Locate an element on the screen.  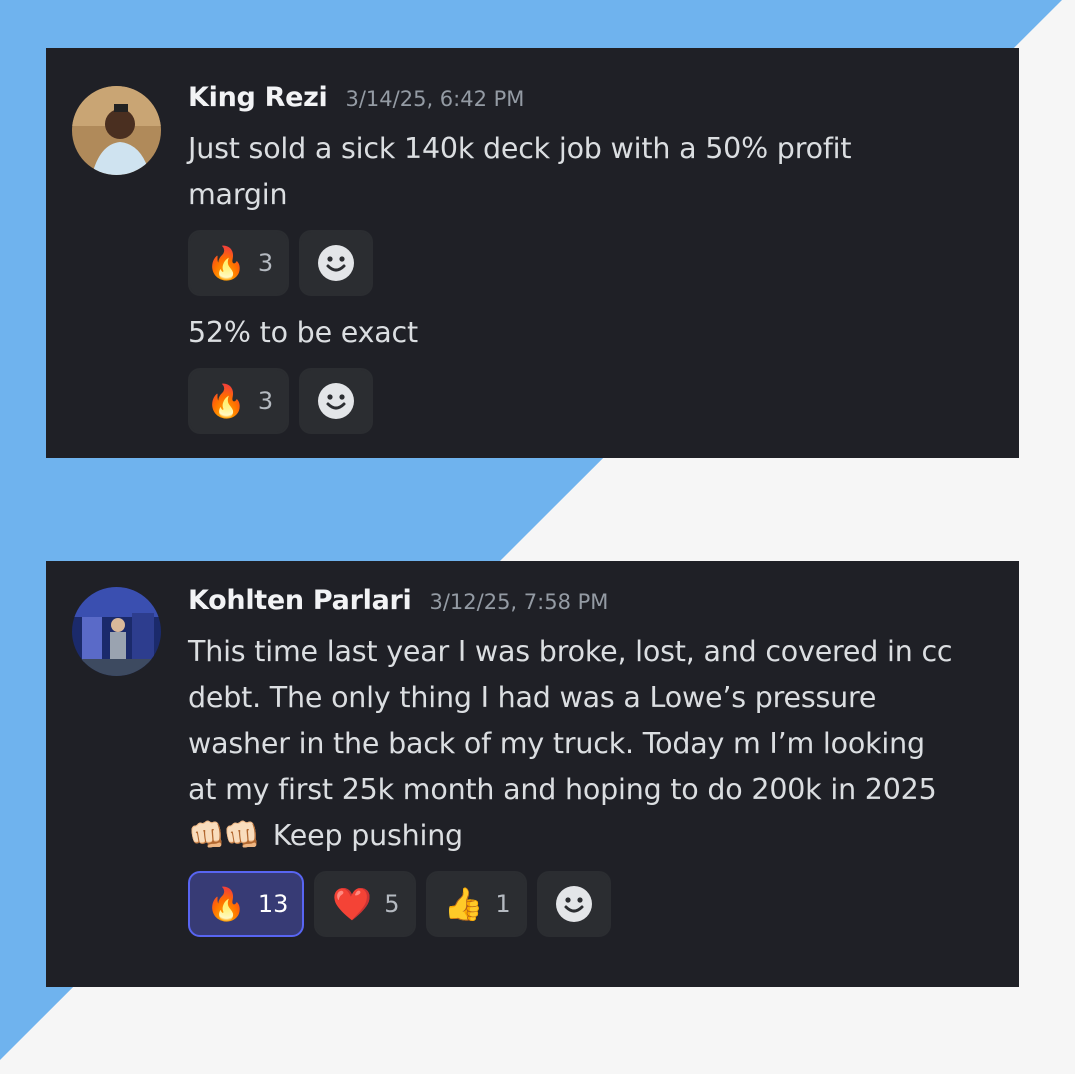
reaction-count: 13 is located at coordinates (273, 904).